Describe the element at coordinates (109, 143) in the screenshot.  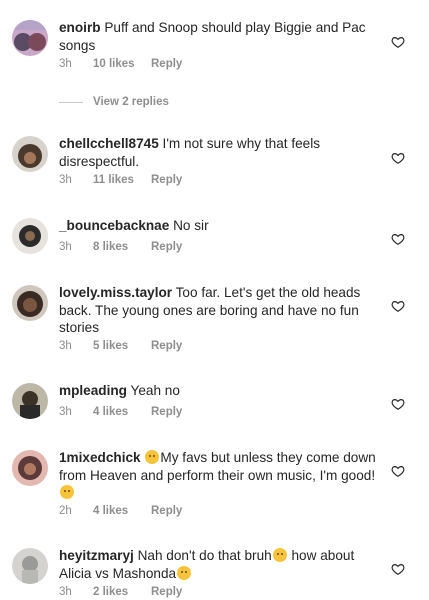
I see `username: chellcchell8745` at that location.